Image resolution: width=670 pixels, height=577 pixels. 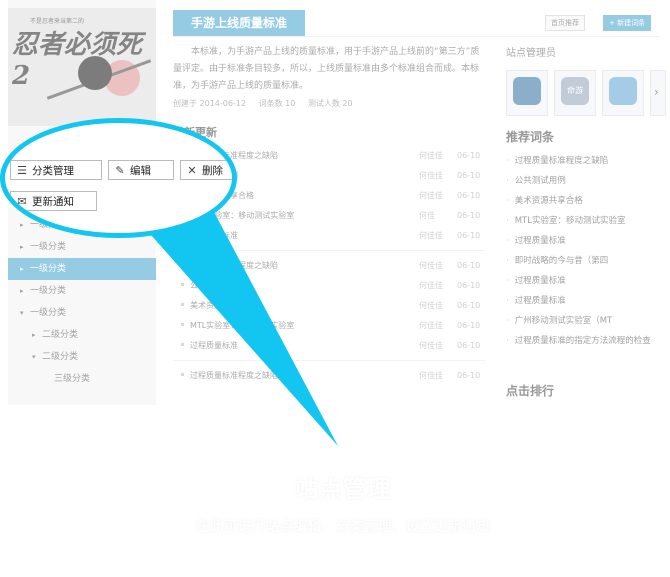 I want to click on category-manage-button: ☰ 分类管理, so click(x=56, y=170).